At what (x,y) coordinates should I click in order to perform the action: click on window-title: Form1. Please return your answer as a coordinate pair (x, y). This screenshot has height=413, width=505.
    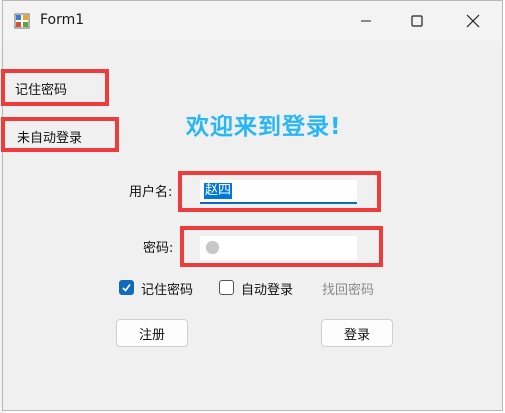
    Looking at the image, I should click on (62, 20).